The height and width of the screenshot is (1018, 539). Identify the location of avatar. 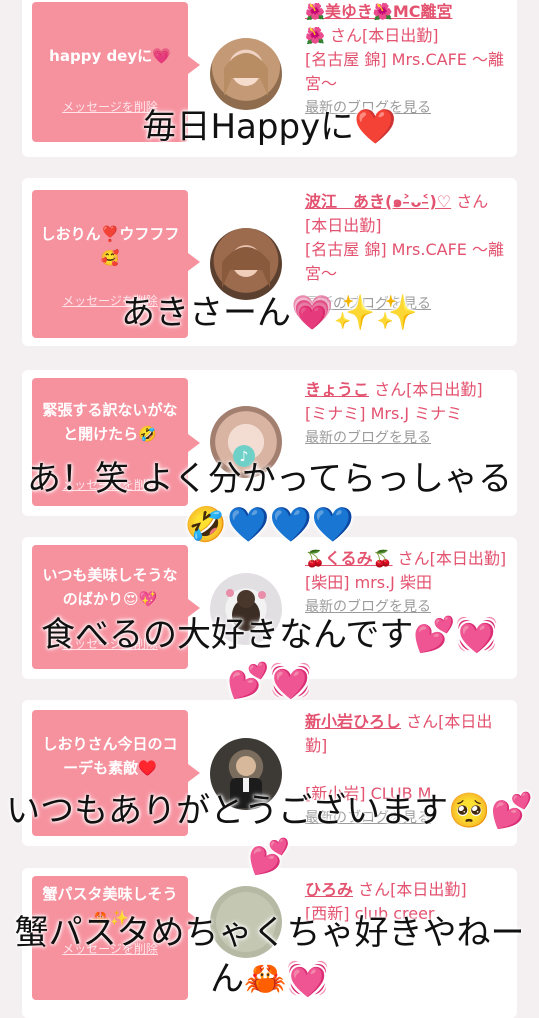
(246, 74).